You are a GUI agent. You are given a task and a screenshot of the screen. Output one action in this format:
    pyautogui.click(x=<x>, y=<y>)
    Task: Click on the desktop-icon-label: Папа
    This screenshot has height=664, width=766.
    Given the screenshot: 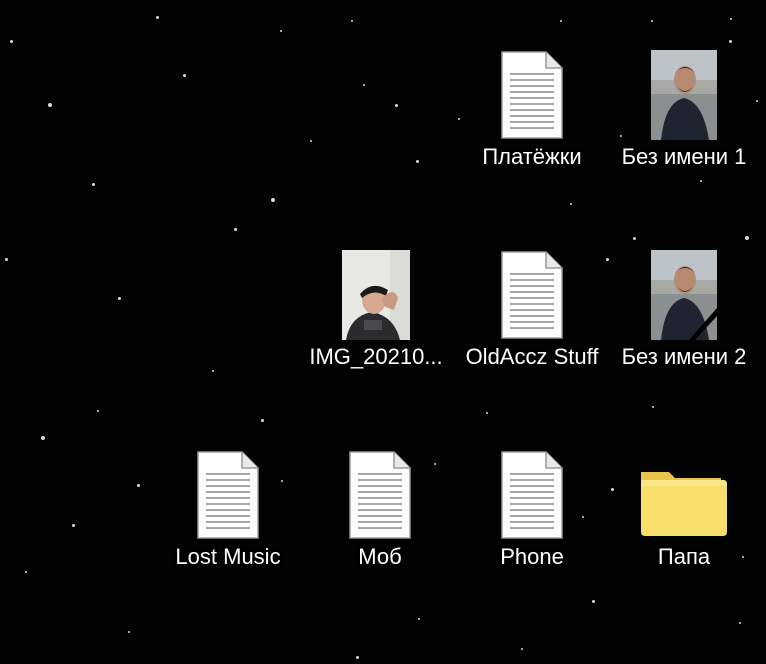 What is the action you would take?
    pyautogui.click(x=684, y=556)
    